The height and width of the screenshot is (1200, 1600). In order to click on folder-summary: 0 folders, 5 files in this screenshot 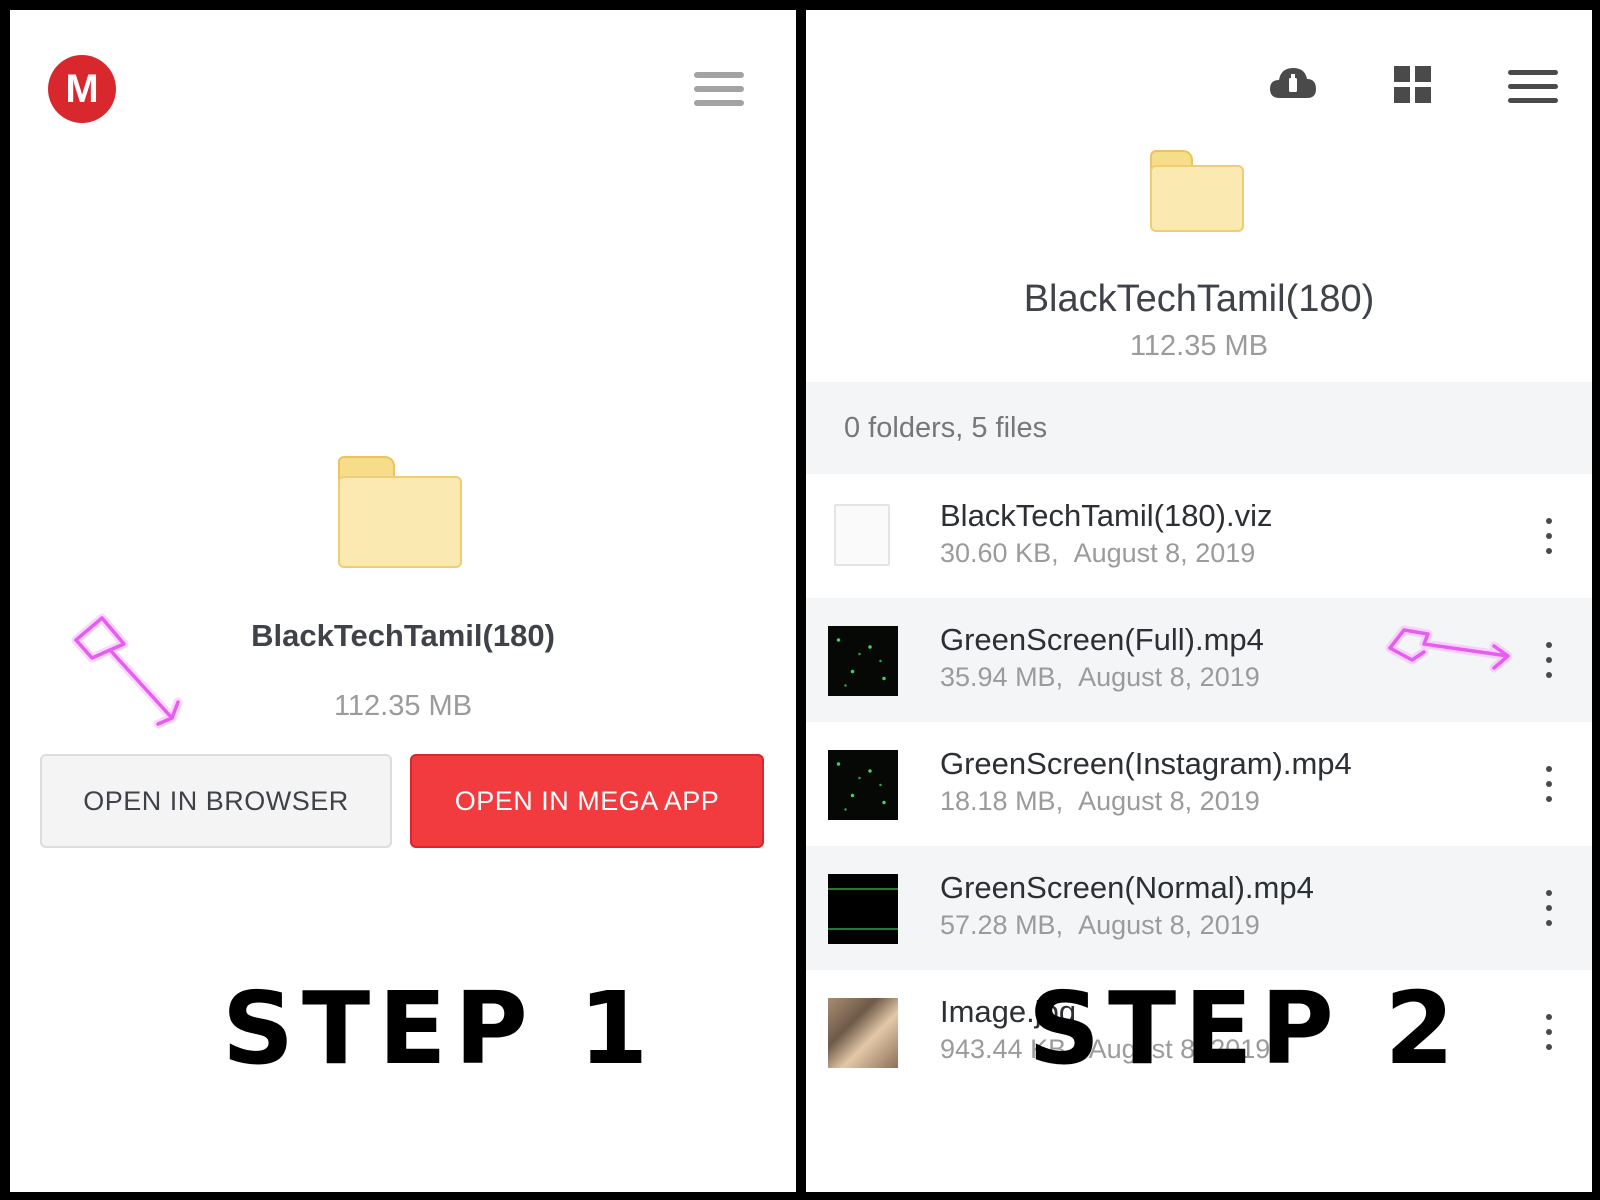, I will do `click(1199, 428)`.